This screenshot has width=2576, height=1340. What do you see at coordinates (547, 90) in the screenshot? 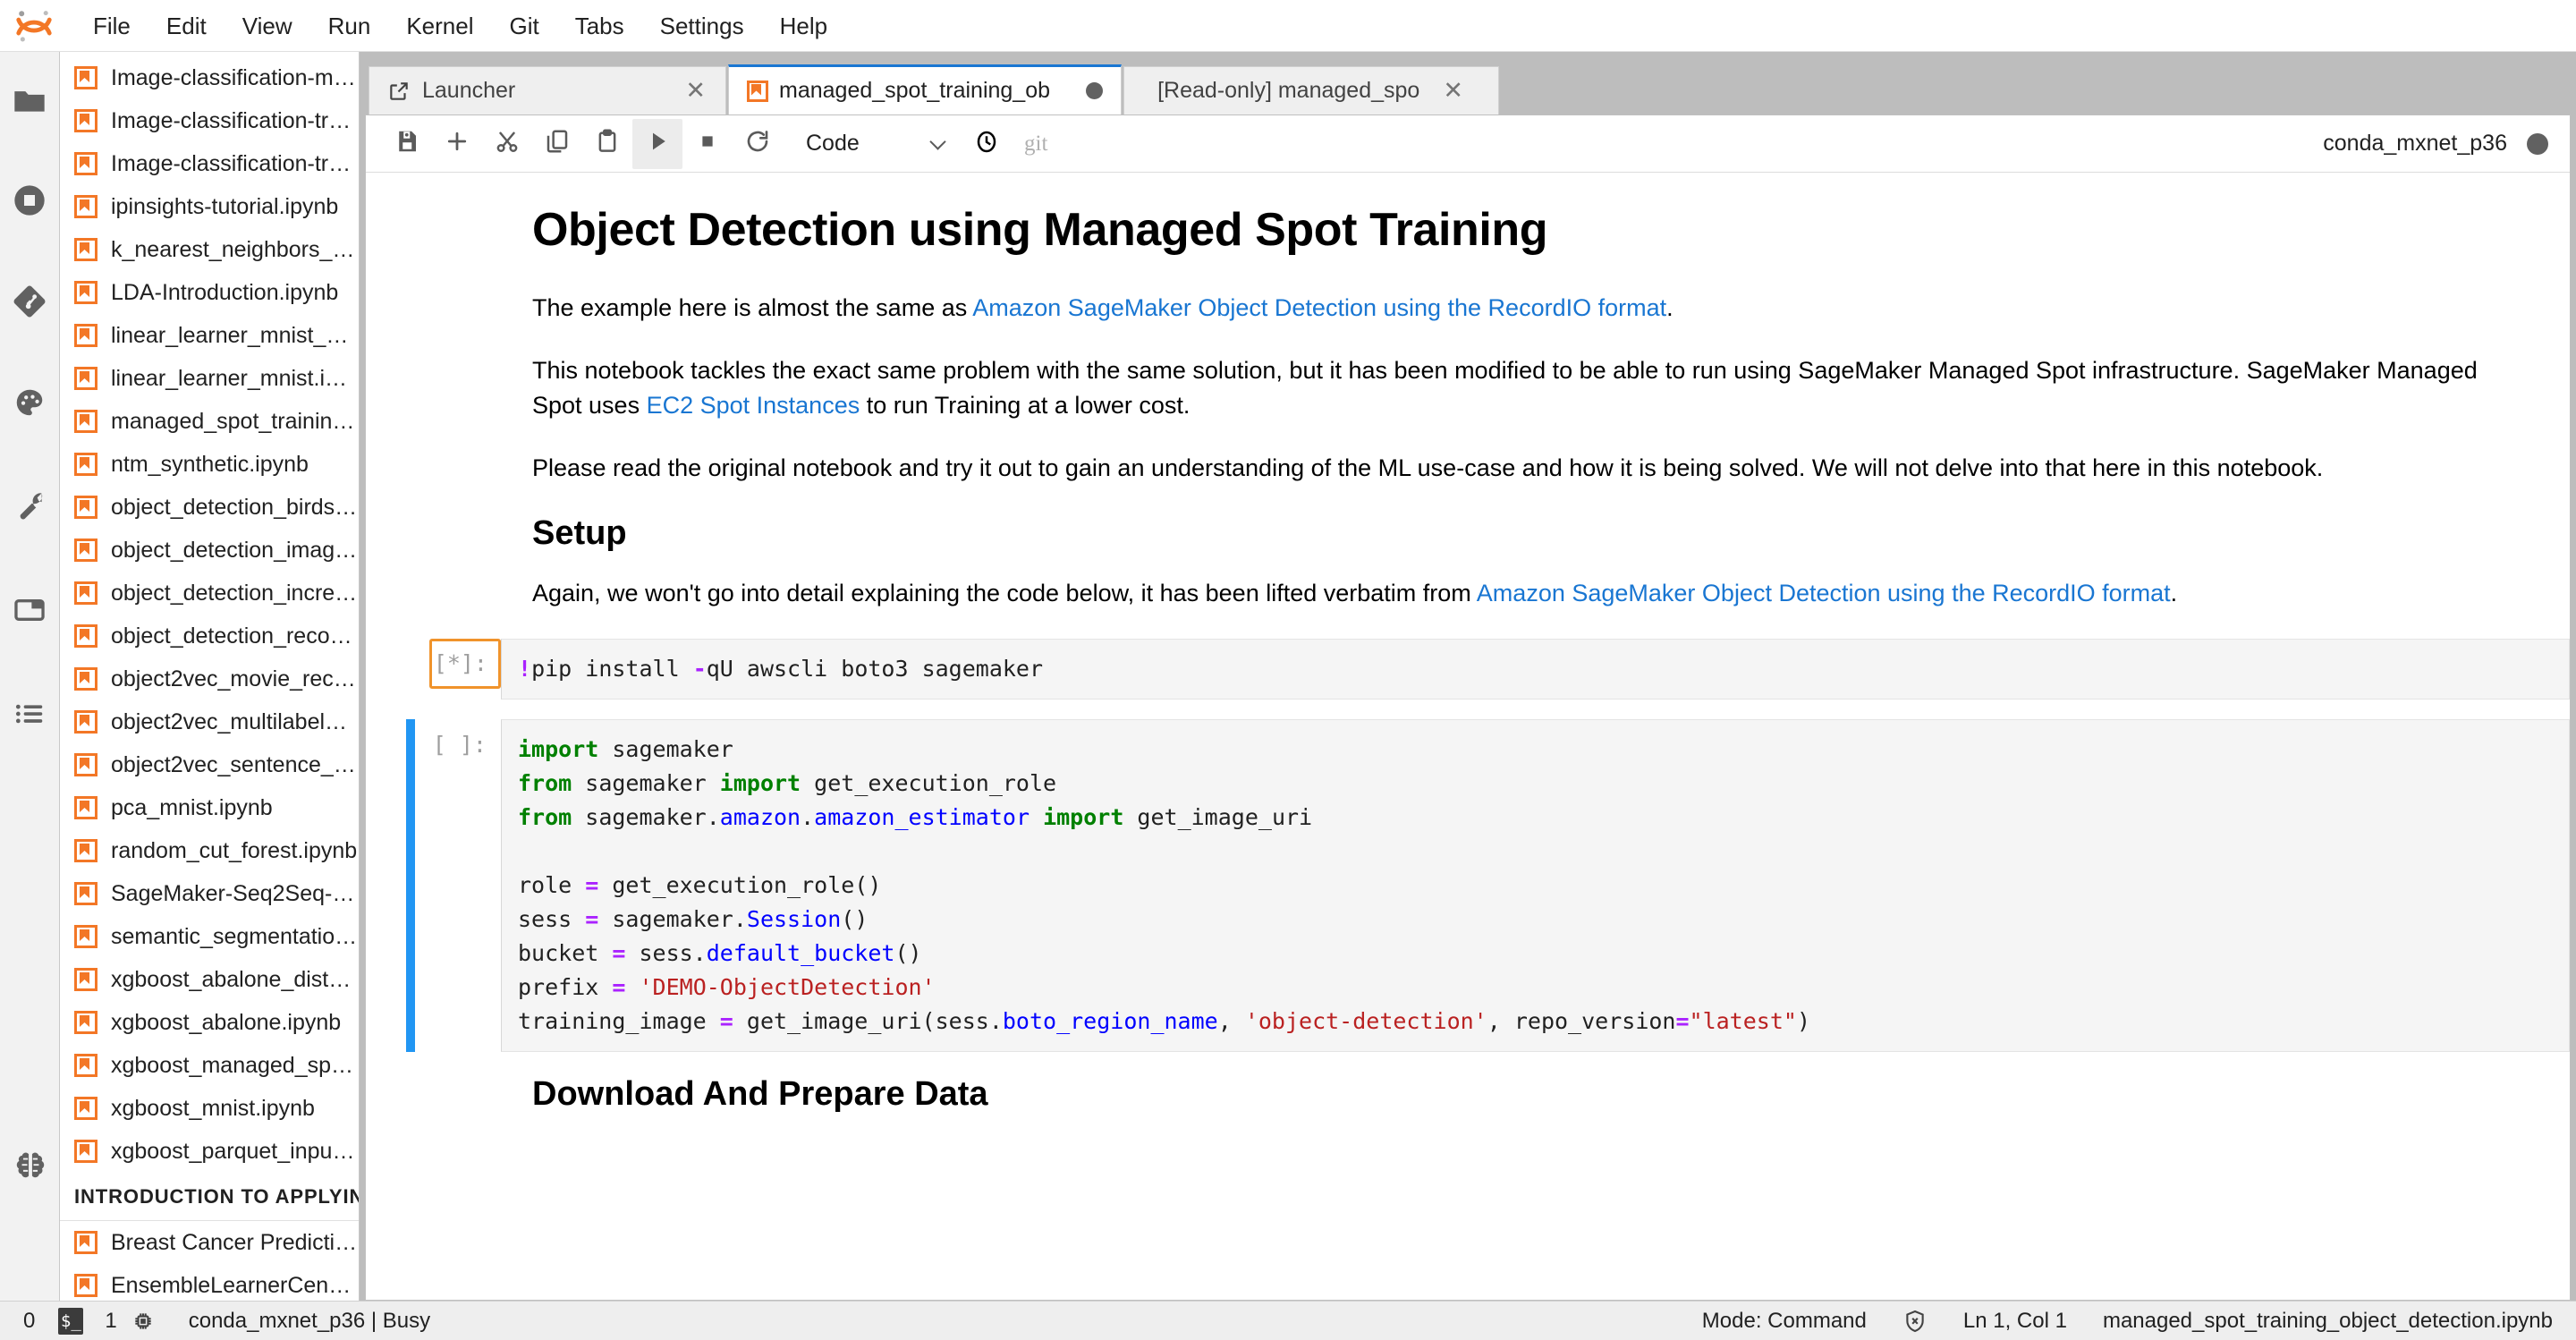
I see `tab-launcher: Launcher ✕` at bounding box center [547, 90].